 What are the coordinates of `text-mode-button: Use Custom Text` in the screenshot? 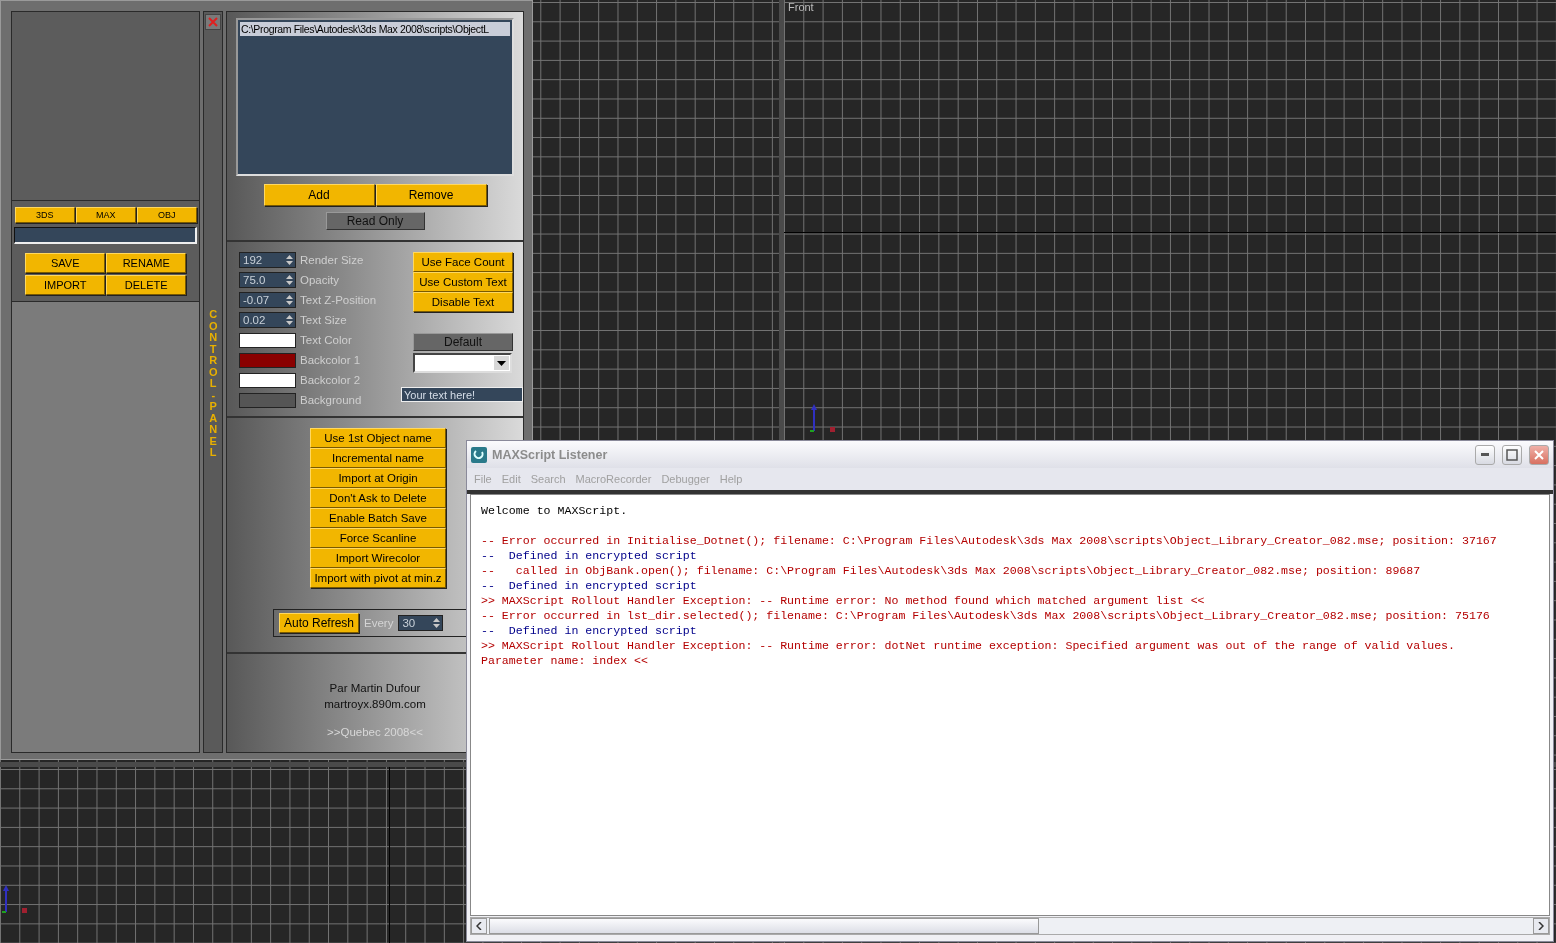 It's located at (463, 282).